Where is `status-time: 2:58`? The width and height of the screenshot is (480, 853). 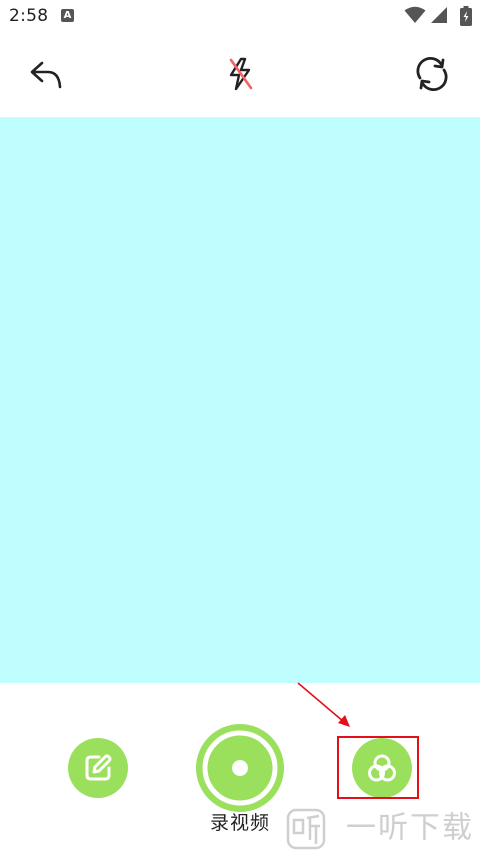
status-time: 2:58 is located at coordinates (29, 16).